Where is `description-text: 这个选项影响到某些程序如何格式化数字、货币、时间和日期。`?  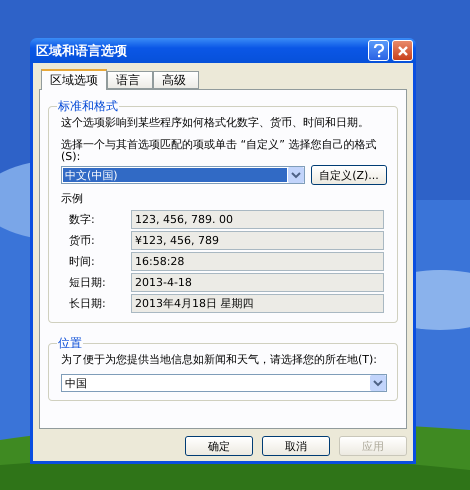
description-text: 这个选项影响到某些程序如何格式化数字、货币、时间和日期。 is located at coordinates (215, 123).